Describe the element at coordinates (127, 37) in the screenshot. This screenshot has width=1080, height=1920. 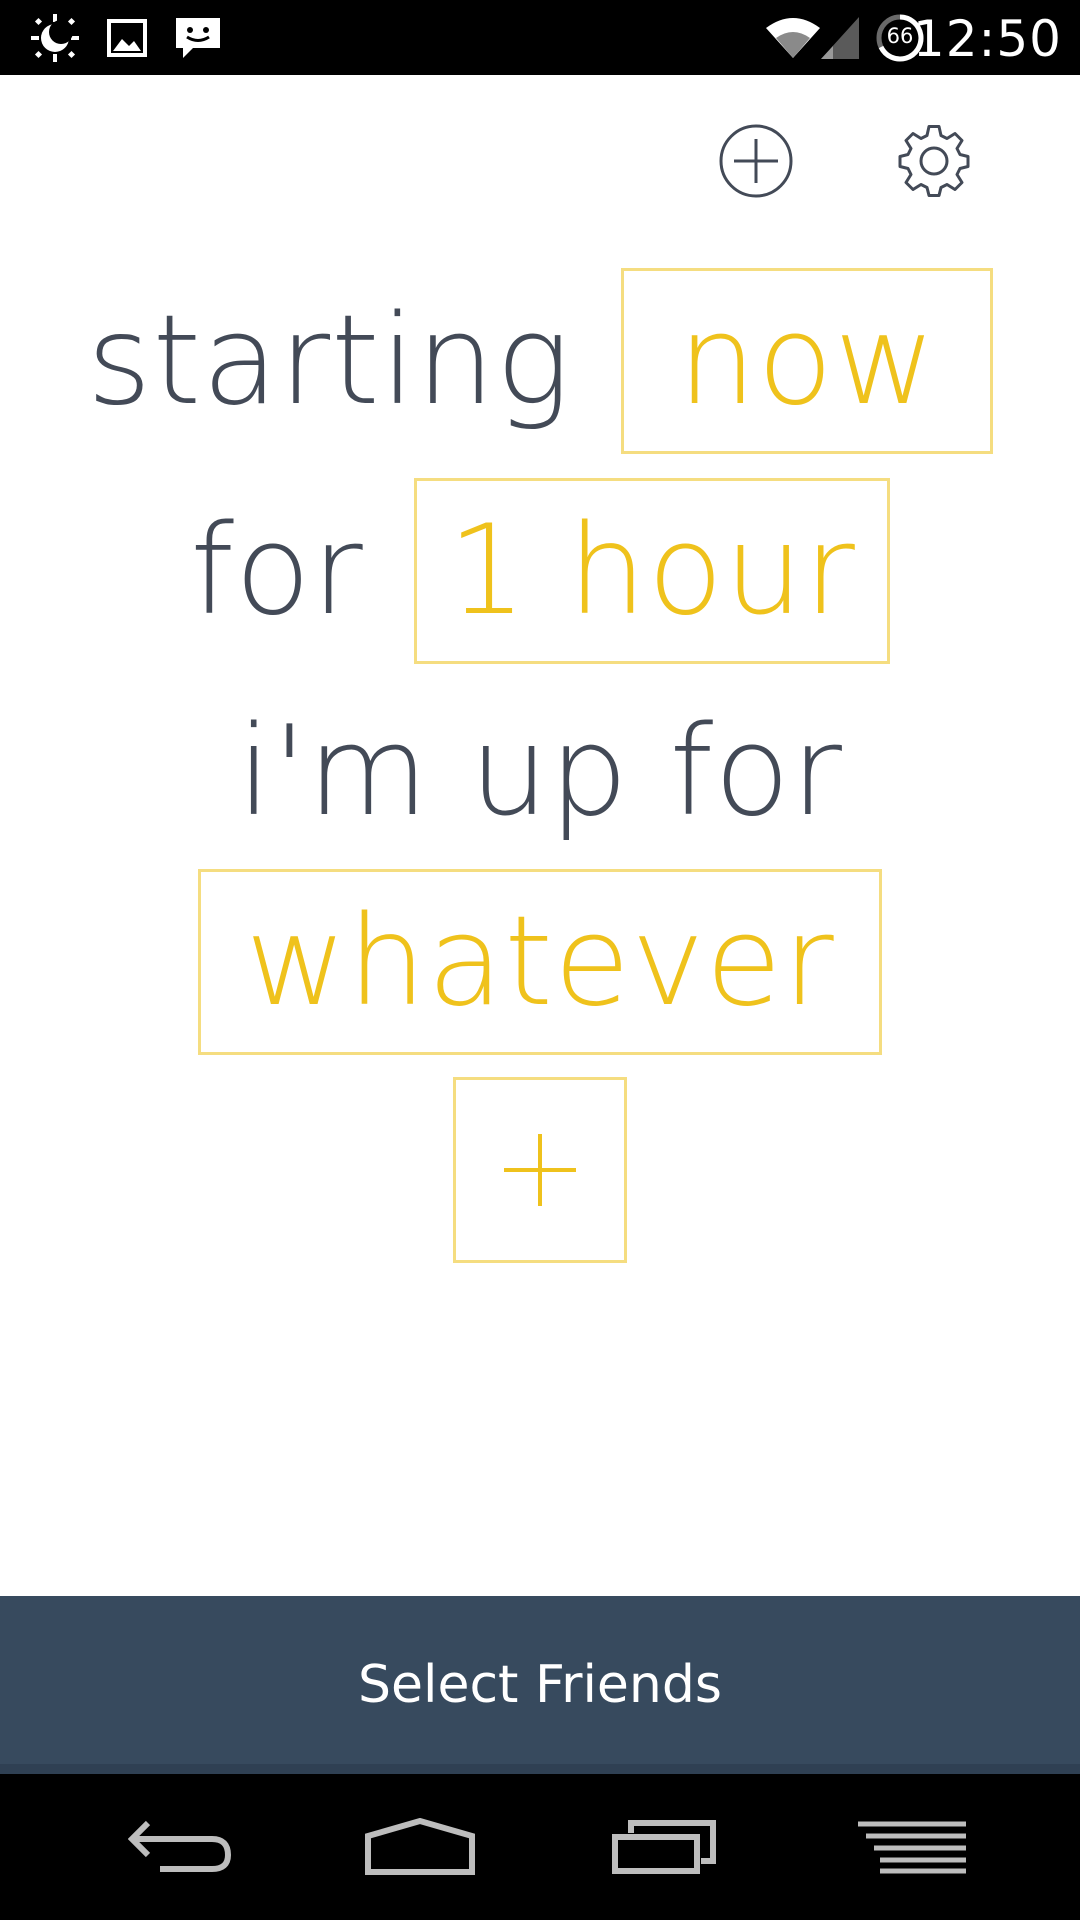
I see `image-icon` at that location.